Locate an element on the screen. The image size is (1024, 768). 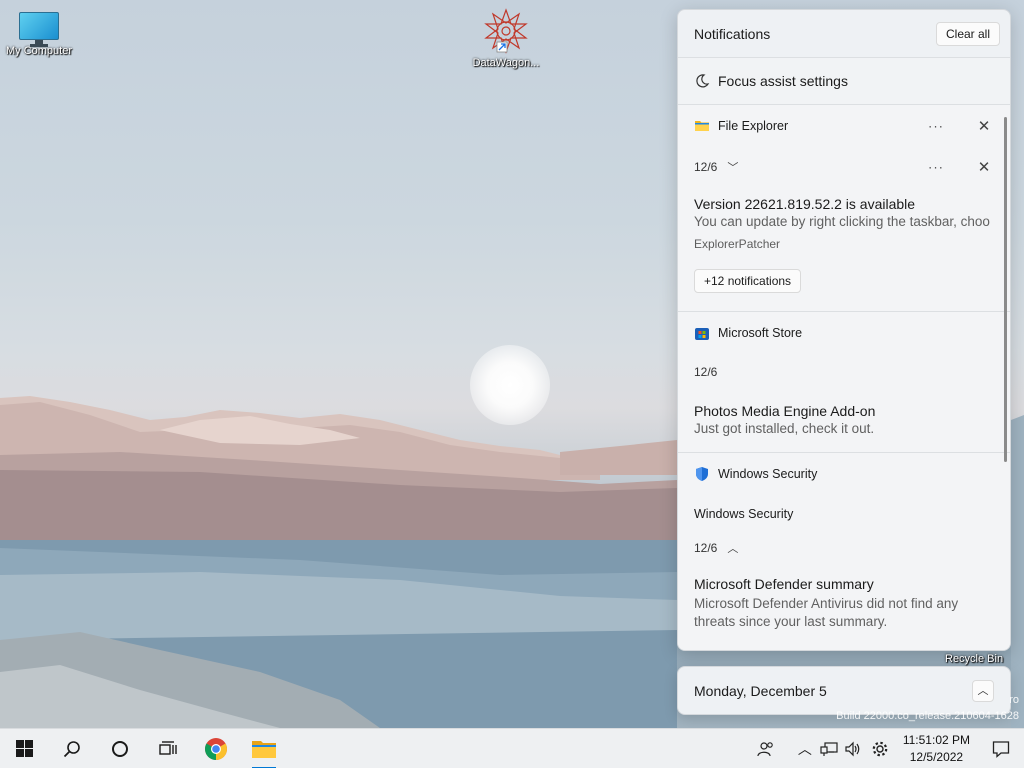
notification-title: Notifications is located at coordinates (732, 33).